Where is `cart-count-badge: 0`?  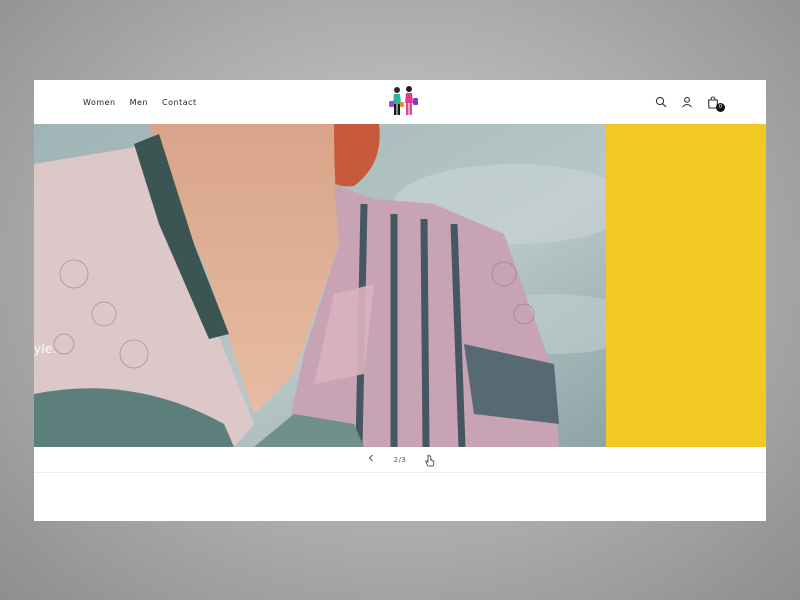 cart-count-badge: 0 is located at coordinates (720, 107).